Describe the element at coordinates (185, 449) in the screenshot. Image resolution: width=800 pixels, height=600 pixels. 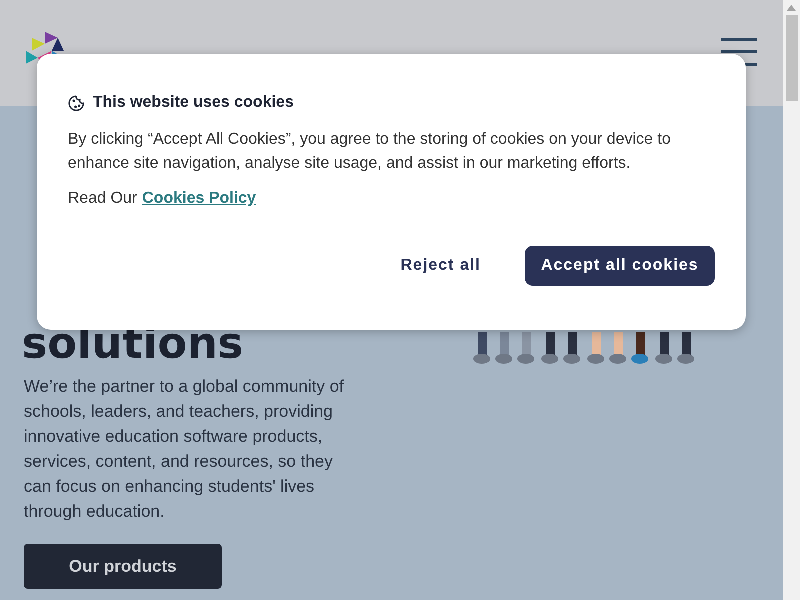
I see `hero-paragraph: We’re the partner to a global community of schools, leaders, and teachers, providing innovative education software products, services, content, and resources, so they can focus on enhancing students' lives through education.` at that location.